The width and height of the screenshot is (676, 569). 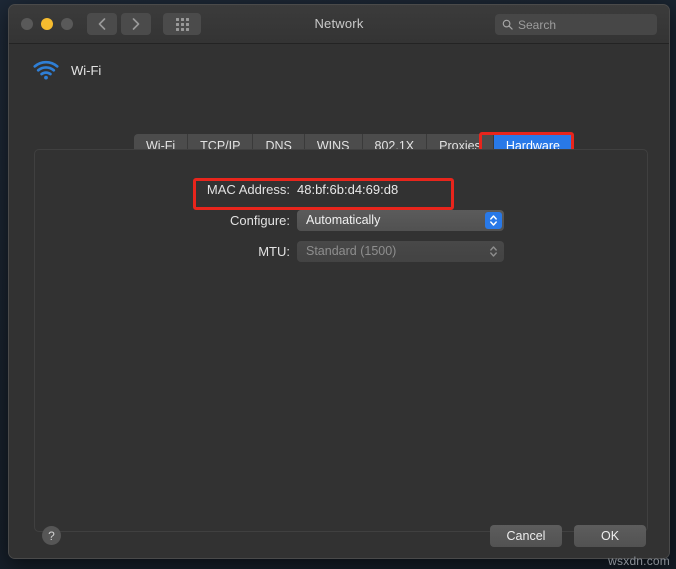 I want to click on dialog-buttons: Cancel OK, so click(x=568, y=536).